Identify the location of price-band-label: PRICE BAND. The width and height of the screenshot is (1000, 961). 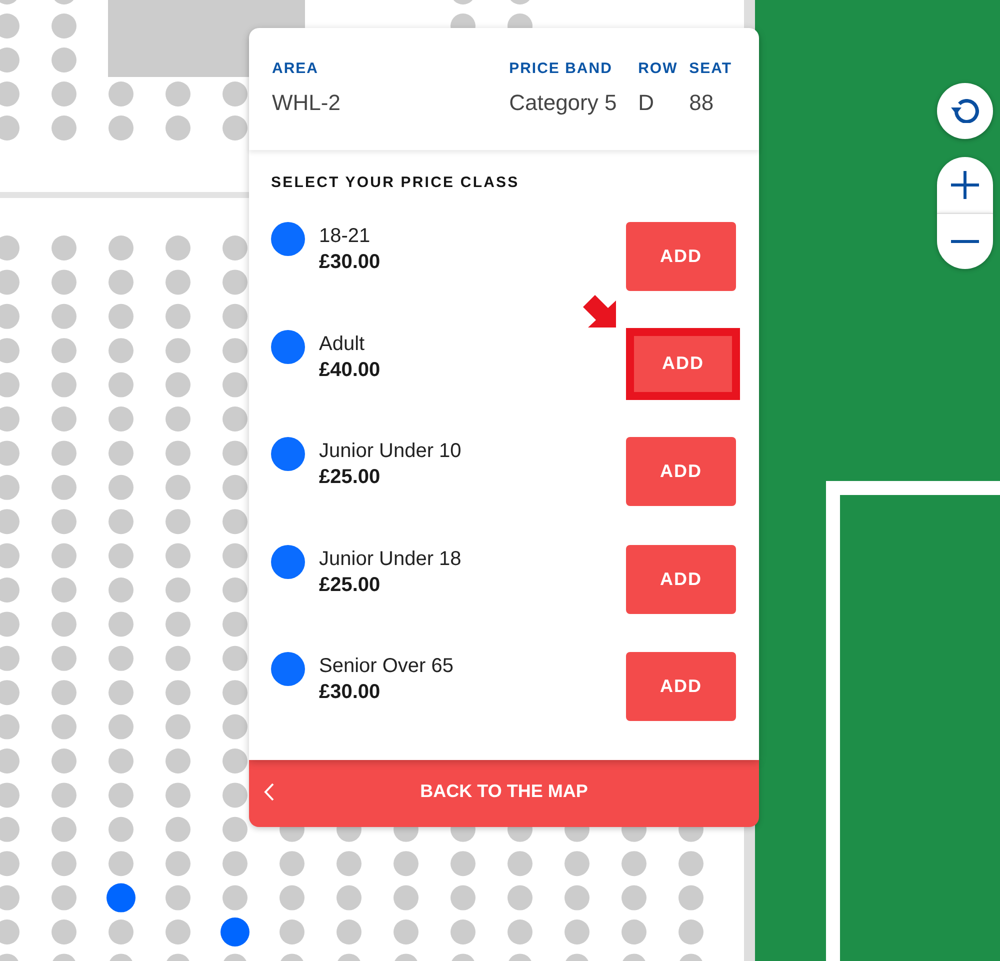
(560, 69).